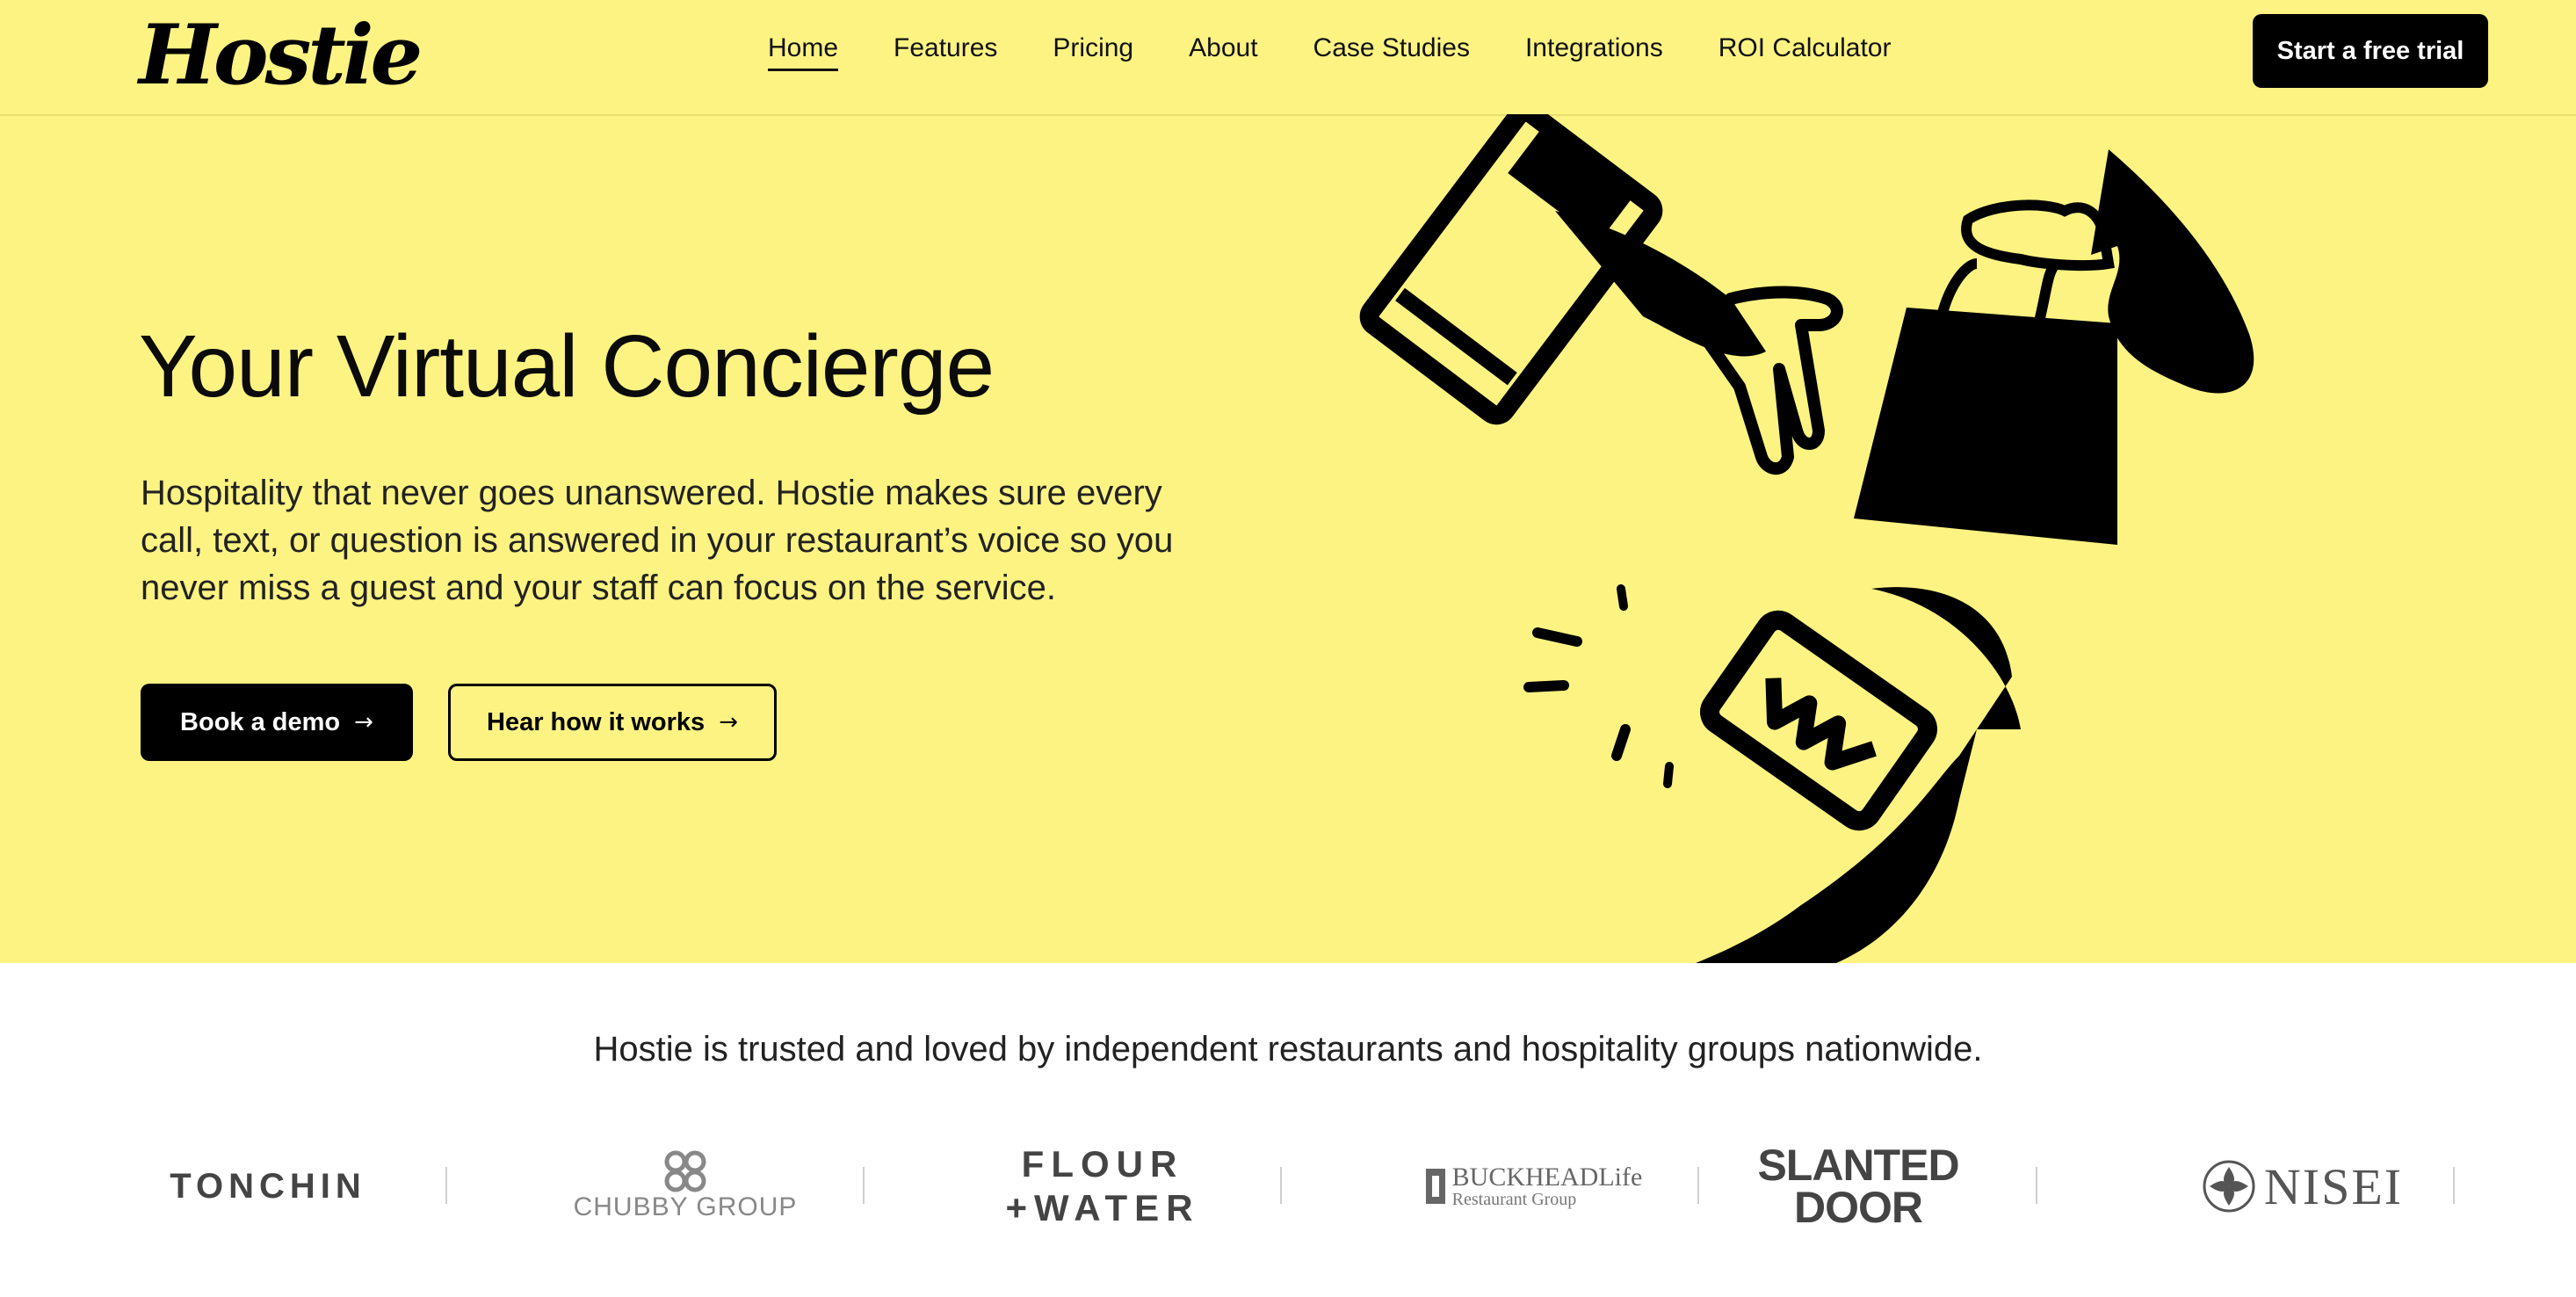 The width and height of the screenshot is (2576, 1297). What do you see at coordinates (685, 1171) in the screenshot?
I see `clover-icon` at bounding box center [685, 1171].